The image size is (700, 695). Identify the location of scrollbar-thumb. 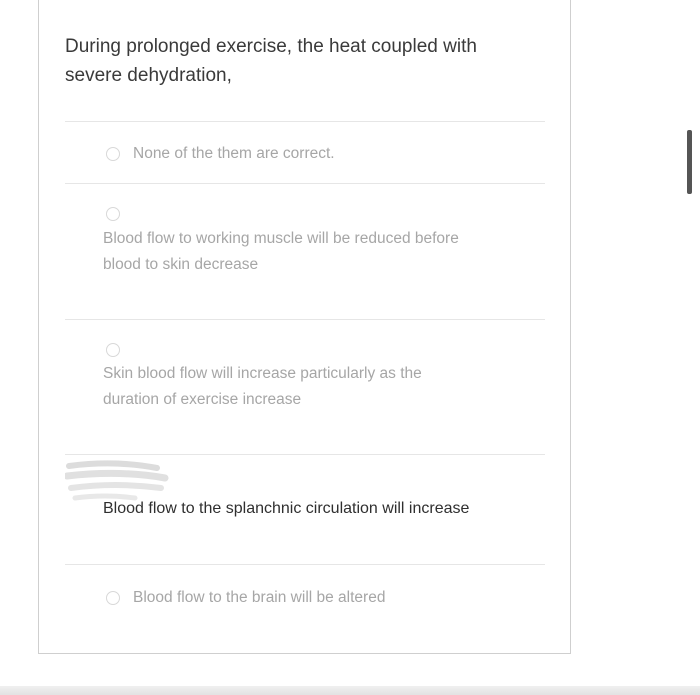
(689, 162).